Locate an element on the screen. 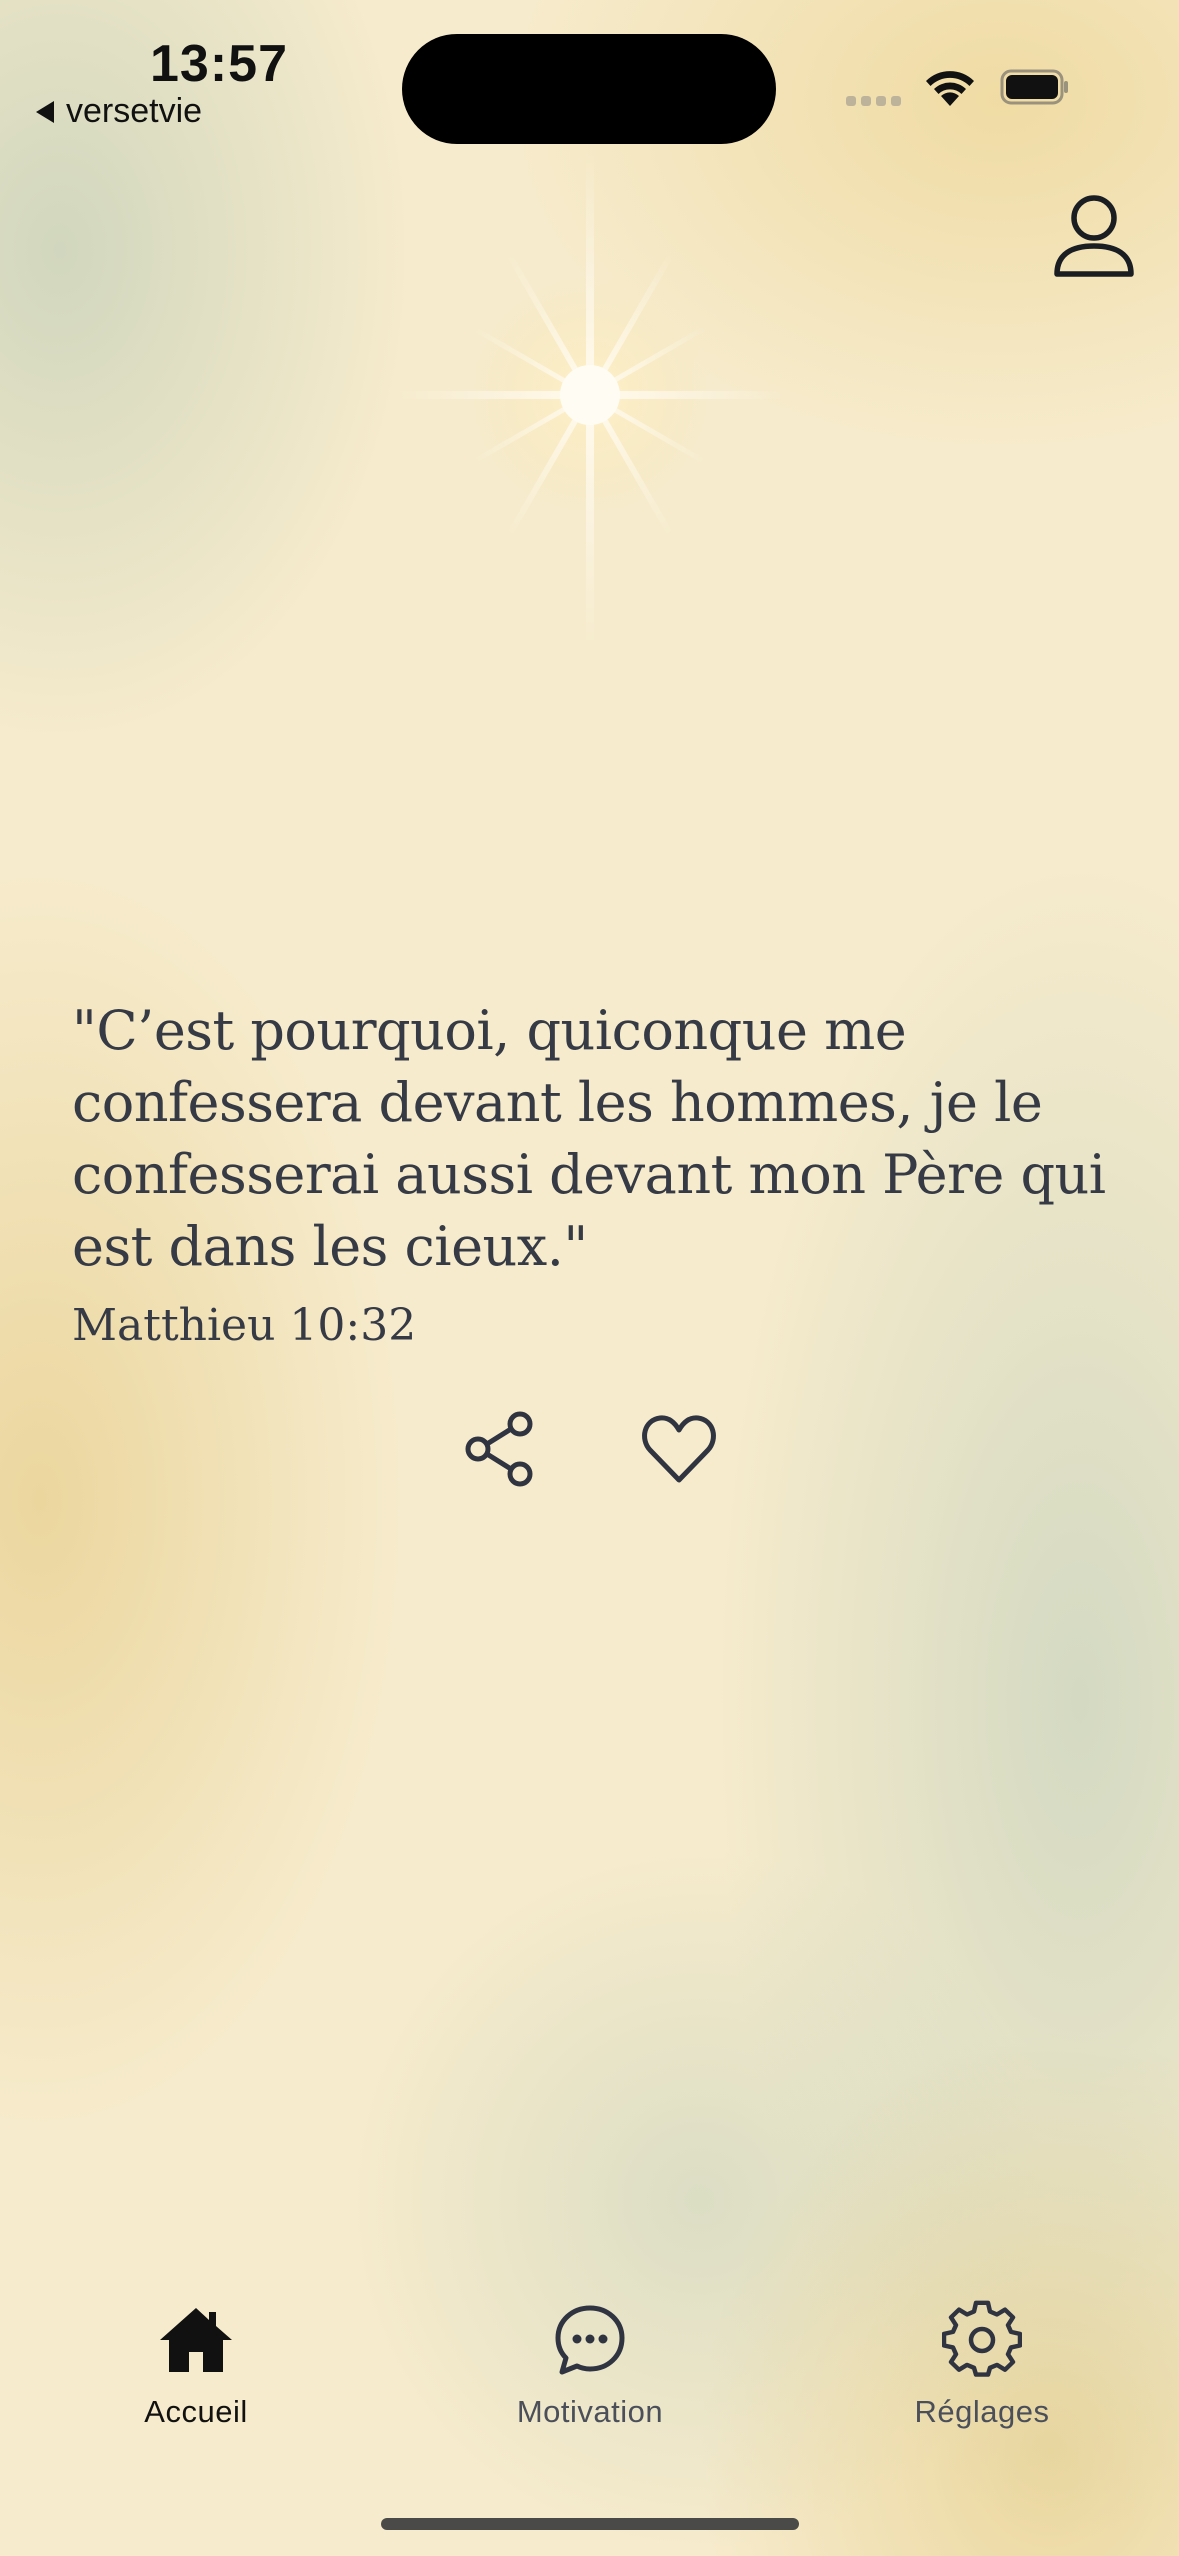 The width and height of the screenshot is (1179, 2556). back-arrow-icon is located at coordinates (45, 111).